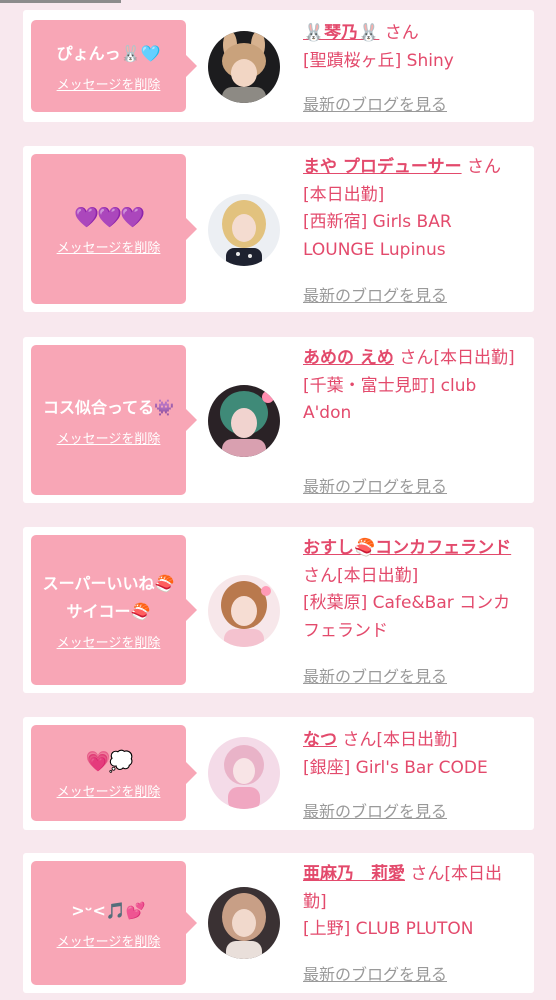  I want to click on cast-name-link: 亜麻乃 莉愛, so click(354, 874).